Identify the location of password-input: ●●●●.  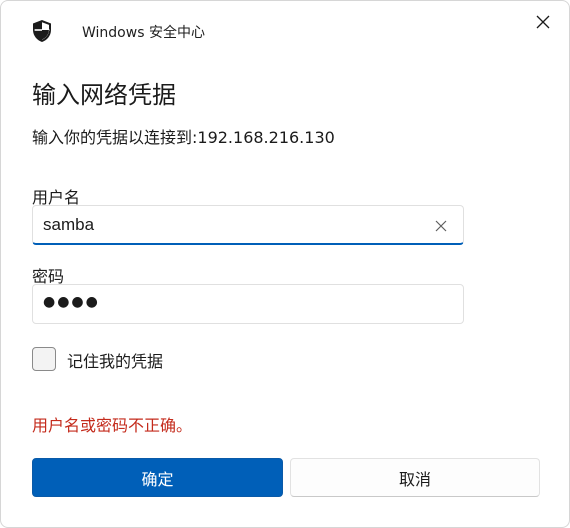
(71, 302).